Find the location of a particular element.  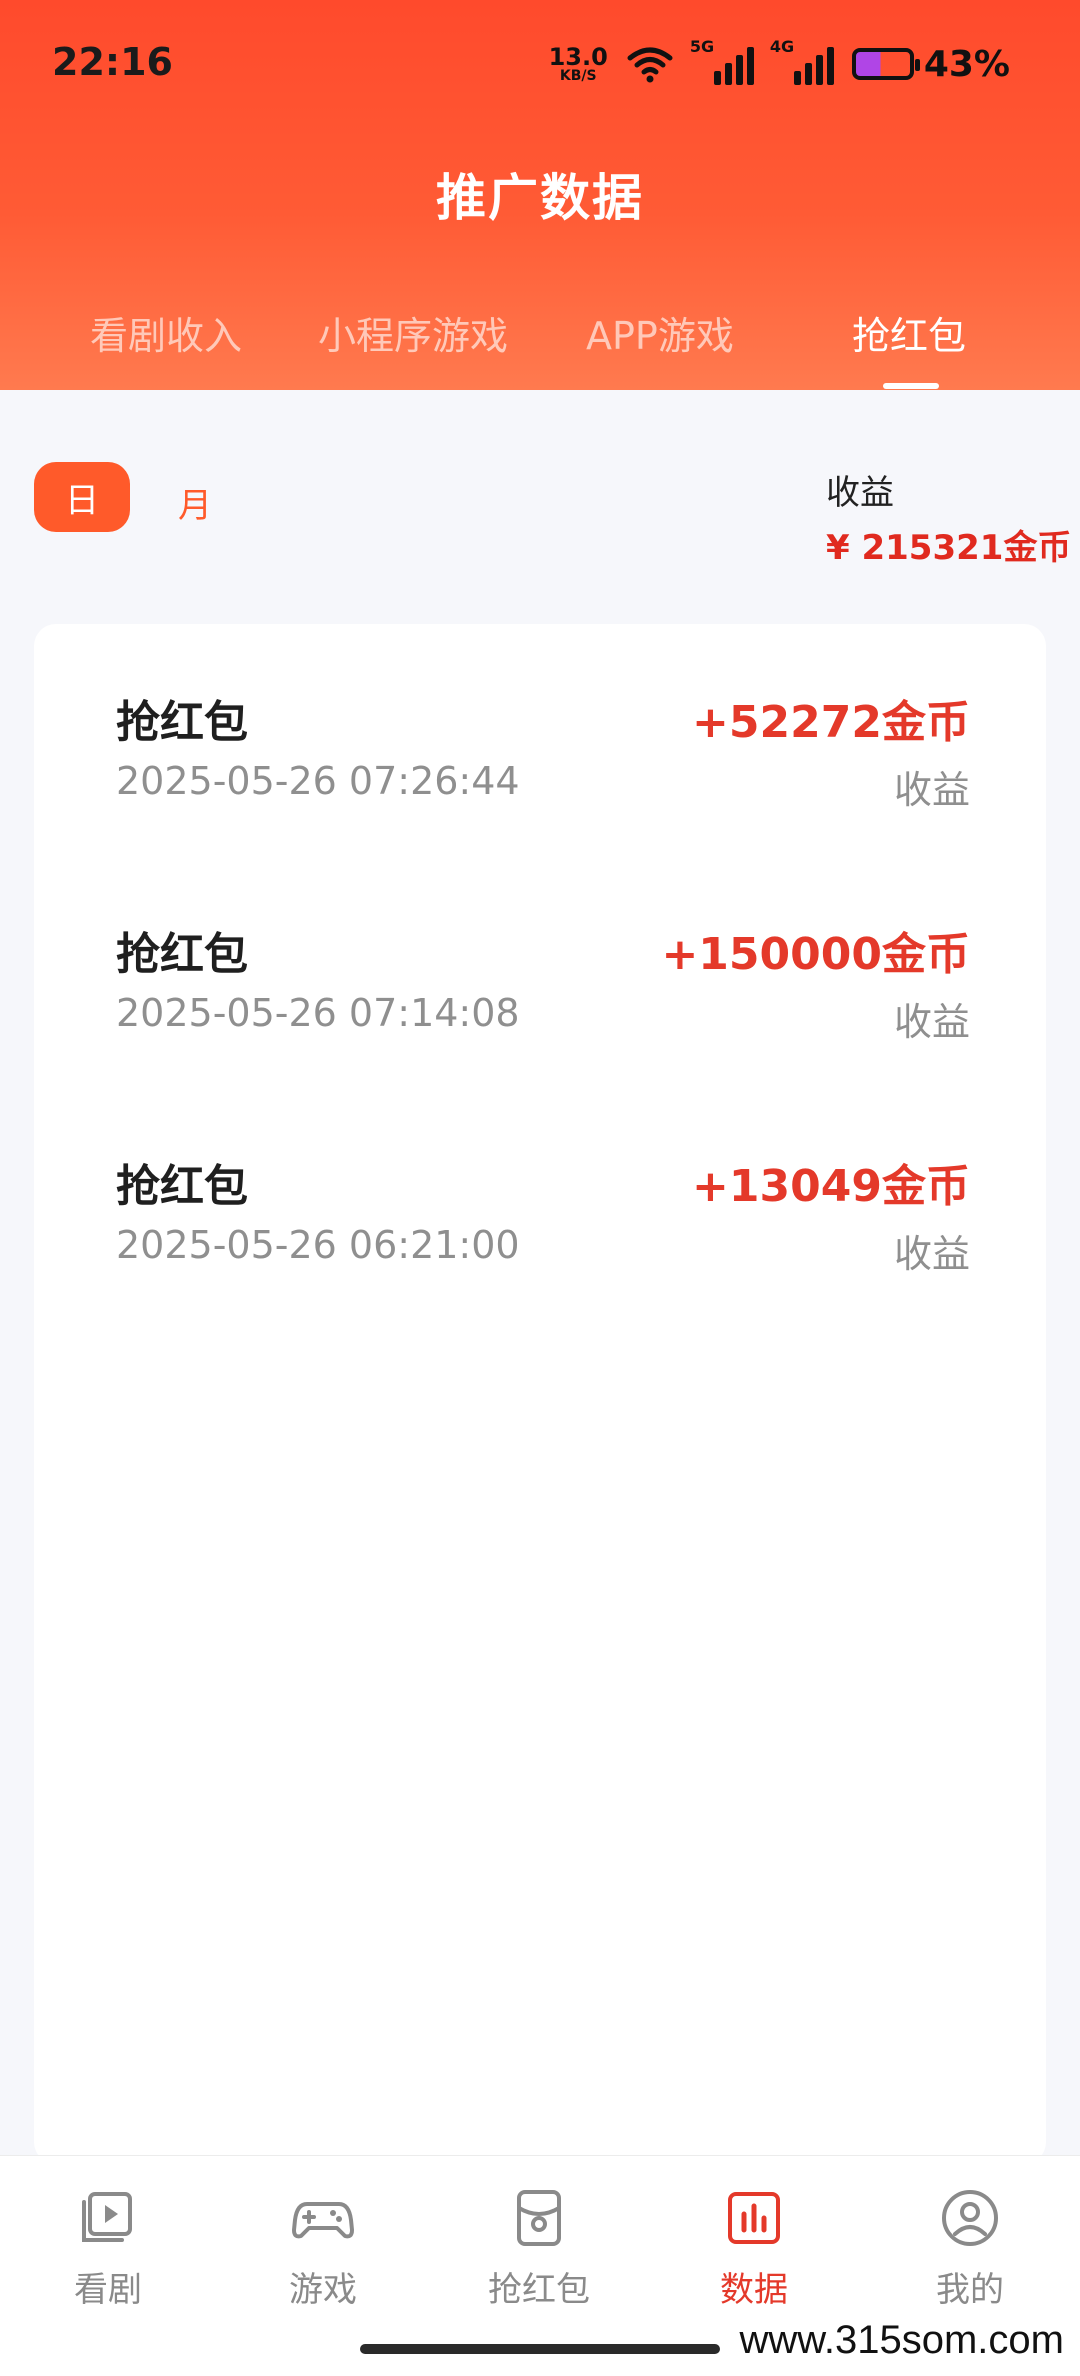

tab-red-packet: 抢红包 is located at coordinates (909, 332).